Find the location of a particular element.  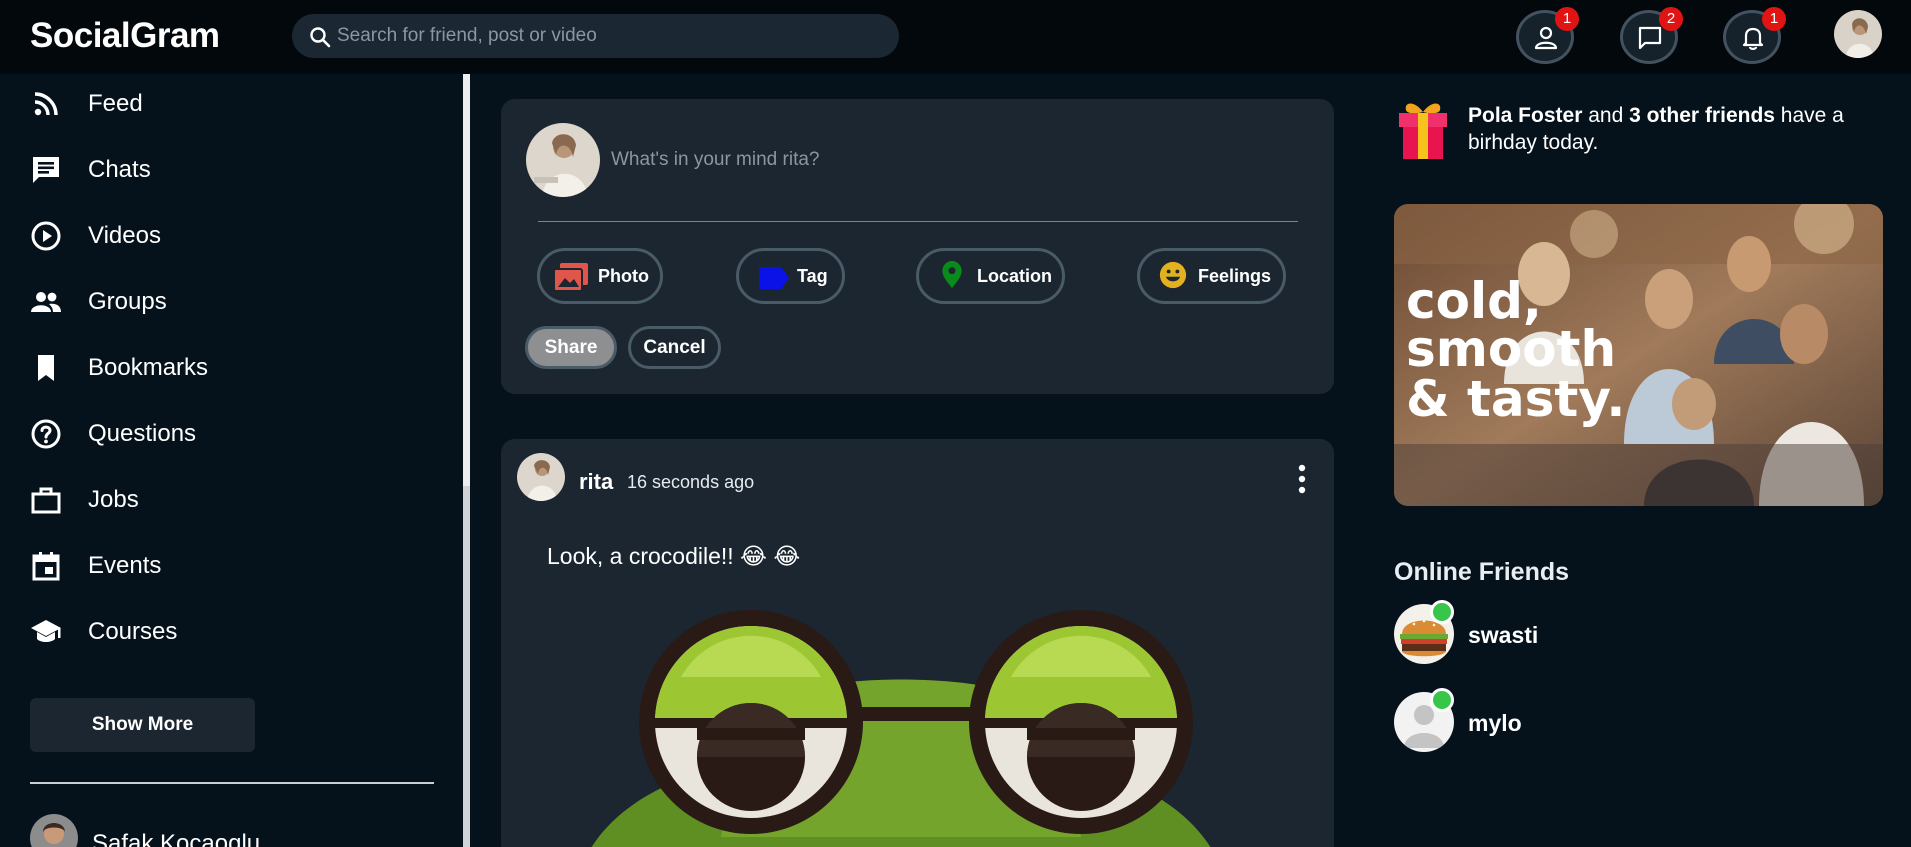

sidebar-item-label: Feed is located at coordinates (115, 103).